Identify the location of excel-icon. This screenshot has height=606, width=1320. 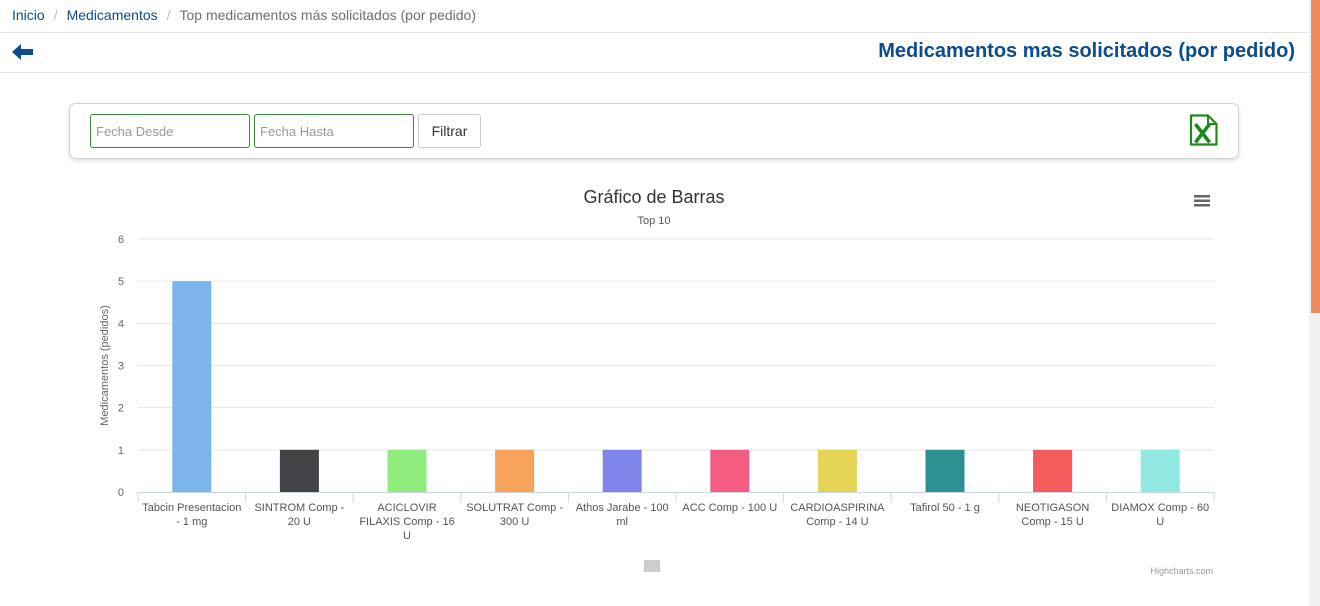
(1203, 130).